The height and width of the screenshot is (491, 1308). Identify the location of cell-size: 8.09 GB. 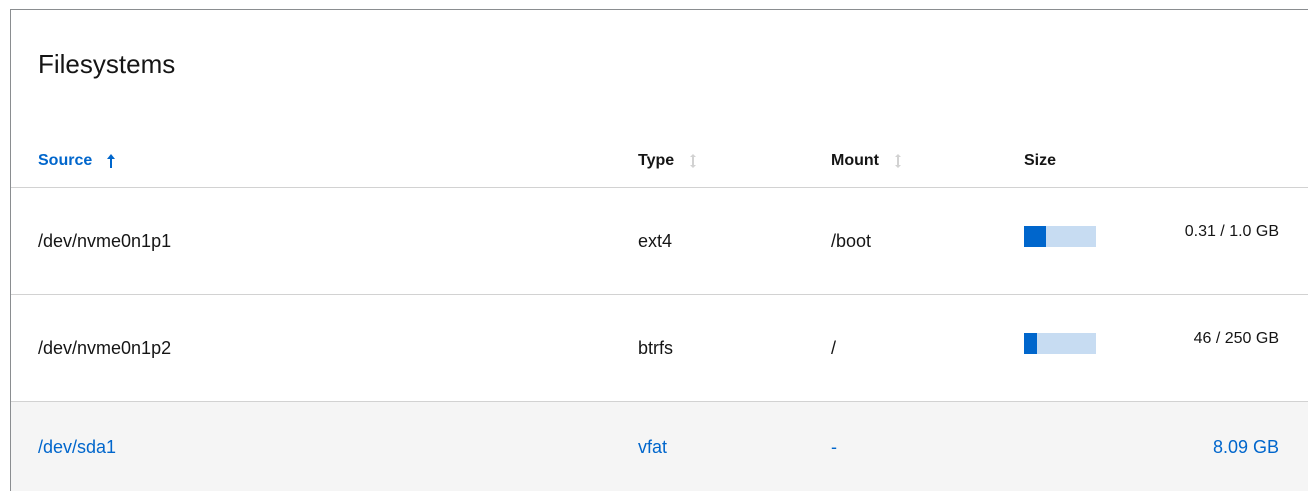
(1245, 446).